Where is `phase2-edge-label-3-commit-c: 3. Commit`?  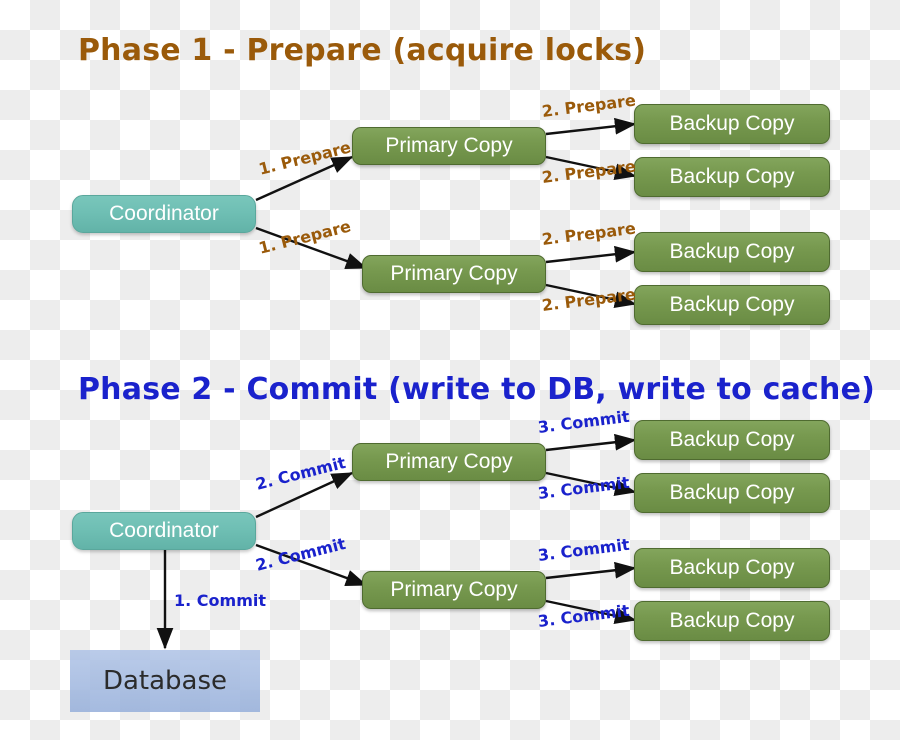
phase2-edge-label-3-commit-c: 3. Commit is located at coordinates (583, 549).